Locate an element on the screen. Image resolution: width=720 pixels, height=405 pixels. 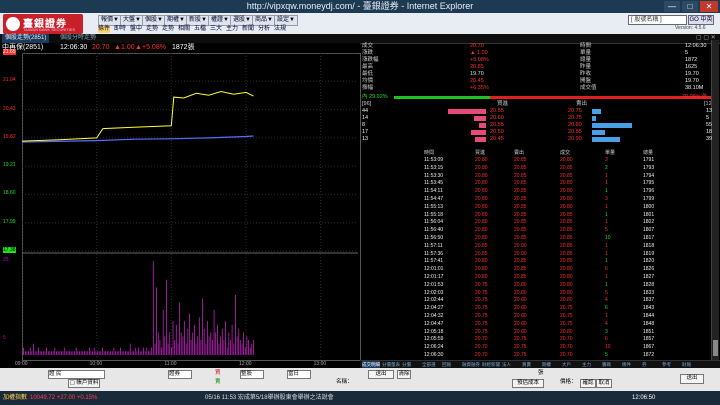
tick-cell: 12:01:53 is located at coordinates (434, 284).